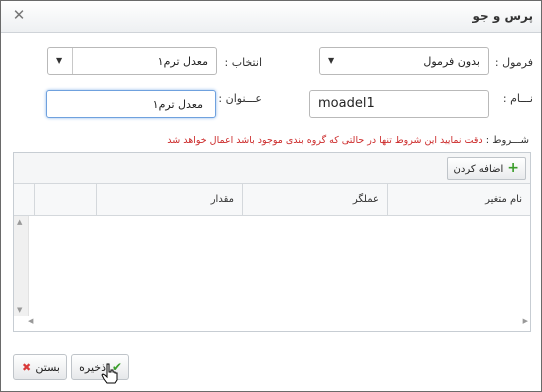 This screenshot has width=542, height=392. I want to click on title-label: عـــنوان :, so click(240, 98).